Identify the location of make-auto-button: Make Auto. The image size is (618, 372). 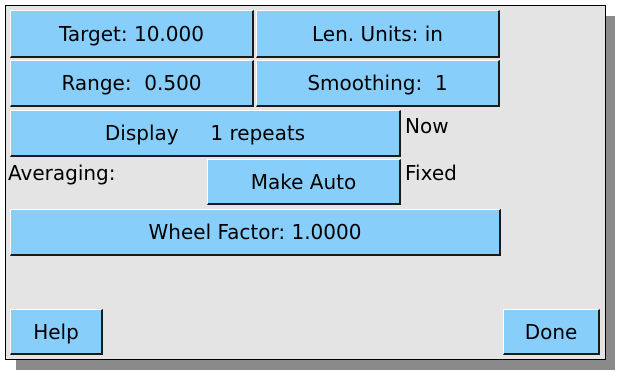
(304, 182).